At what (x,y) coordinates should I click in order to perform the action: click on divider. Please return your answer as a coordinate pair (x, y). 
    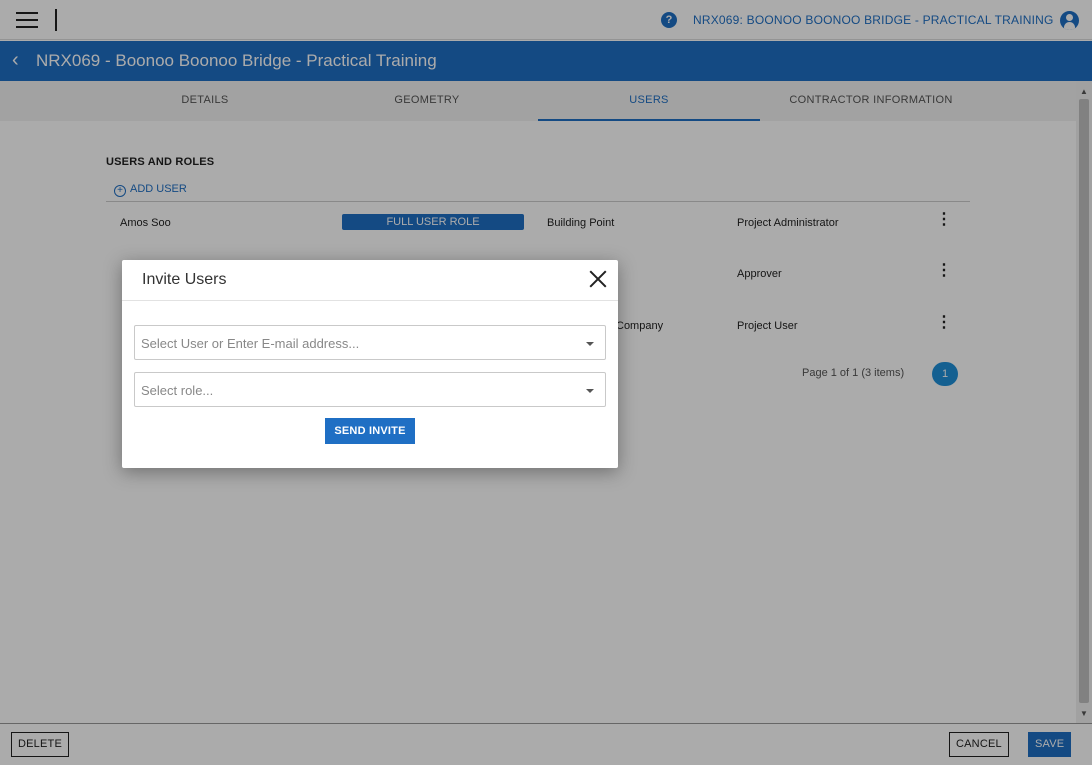
    Looking at the image, I should click on (370, 300).